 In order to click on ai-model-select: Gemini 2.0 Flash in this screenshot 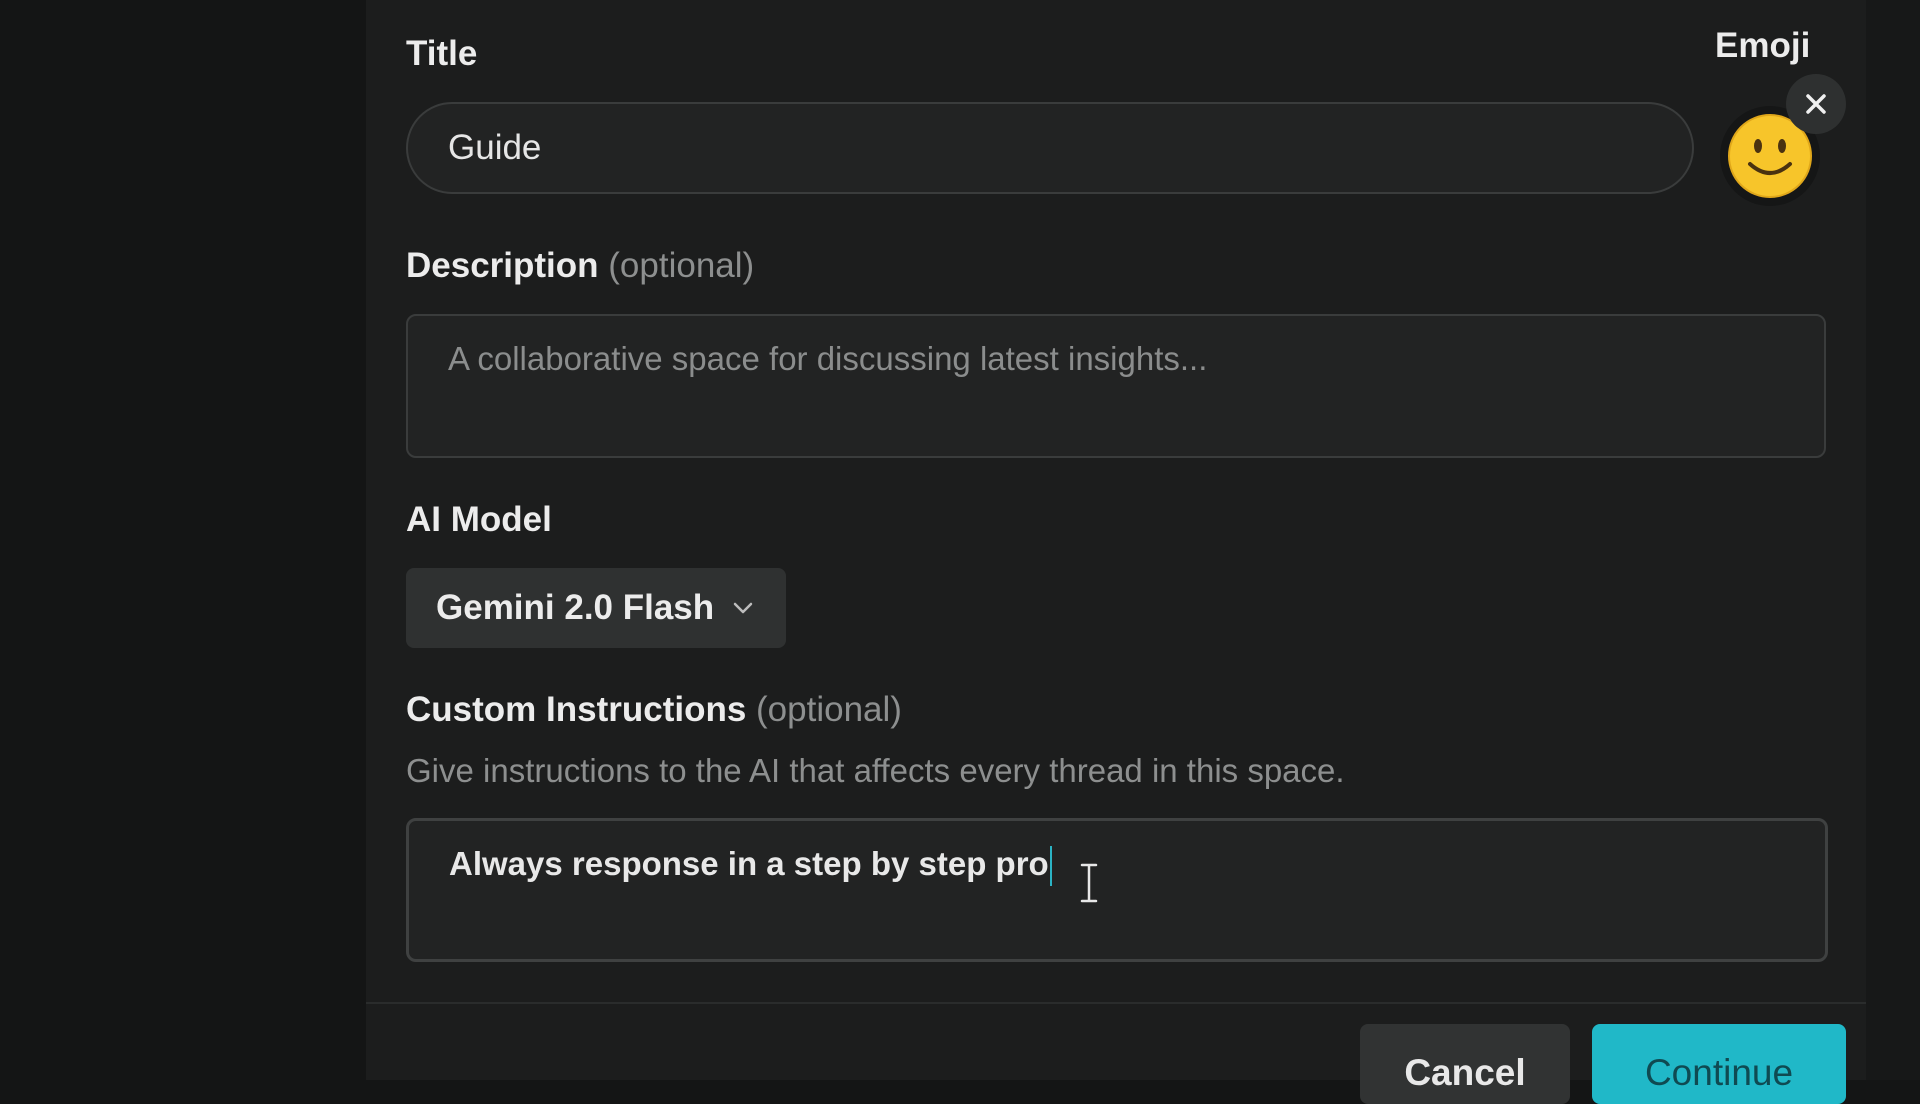, I will do `click(596, 608)`.